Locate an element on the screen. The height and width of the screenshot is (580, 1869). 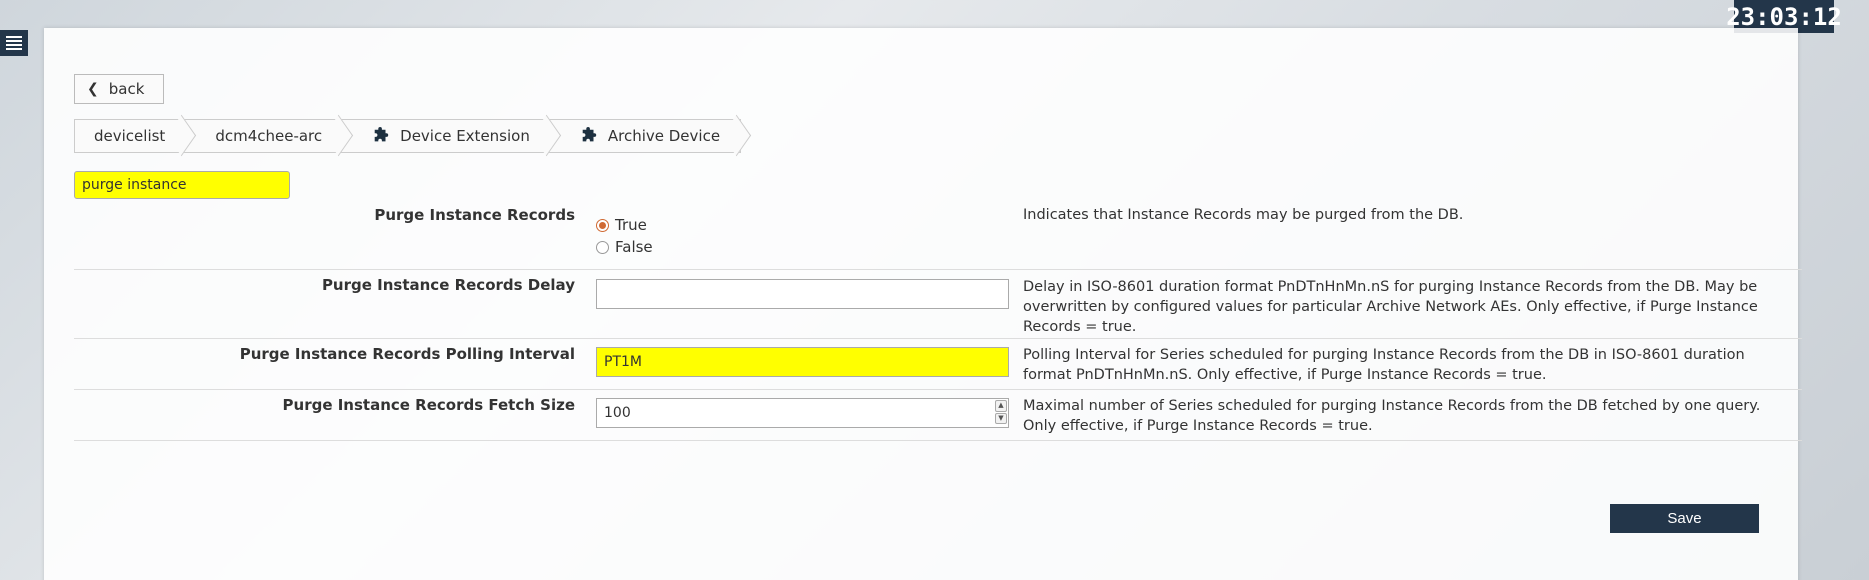
menu-button is located at coordinates (14, 43).